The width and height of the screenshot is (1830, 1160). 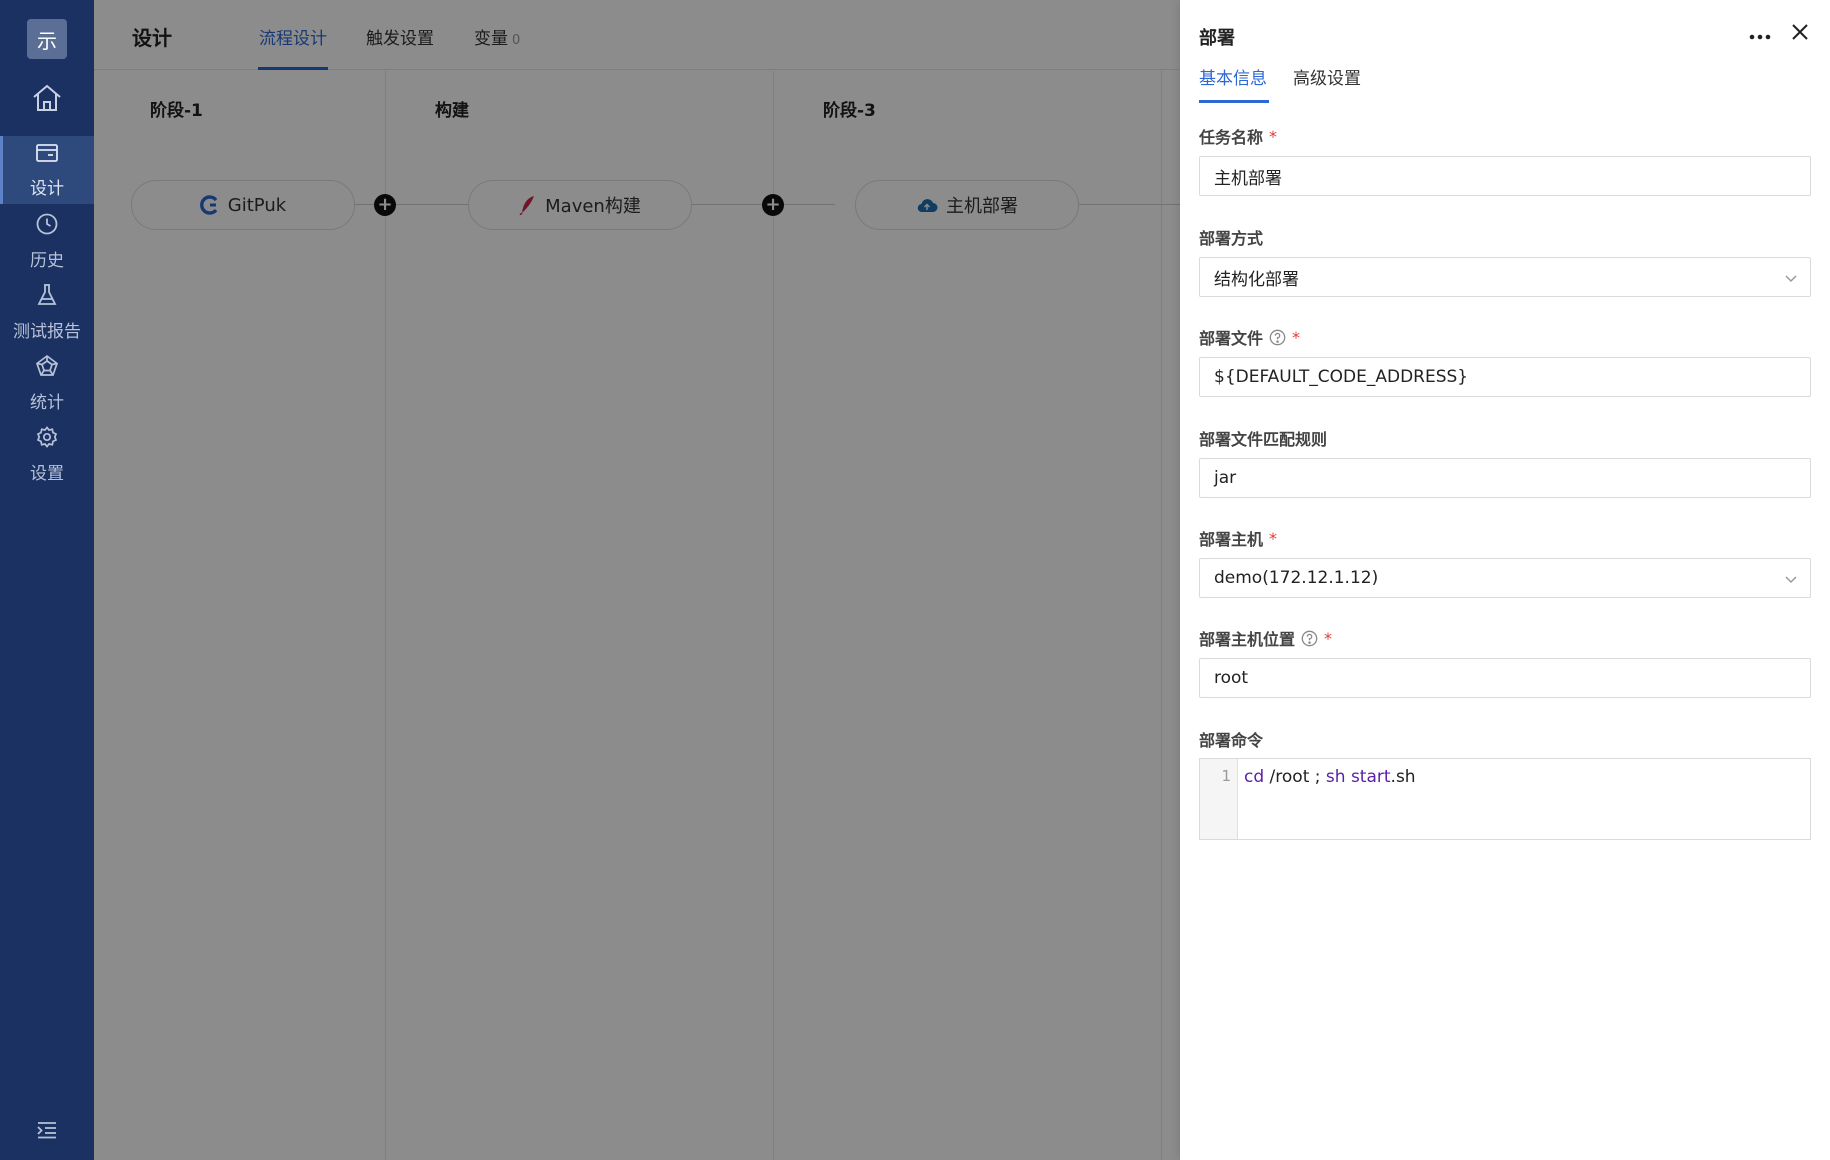 I want to click on field-label-text: 部署方式, so click(x=1231, y=238).